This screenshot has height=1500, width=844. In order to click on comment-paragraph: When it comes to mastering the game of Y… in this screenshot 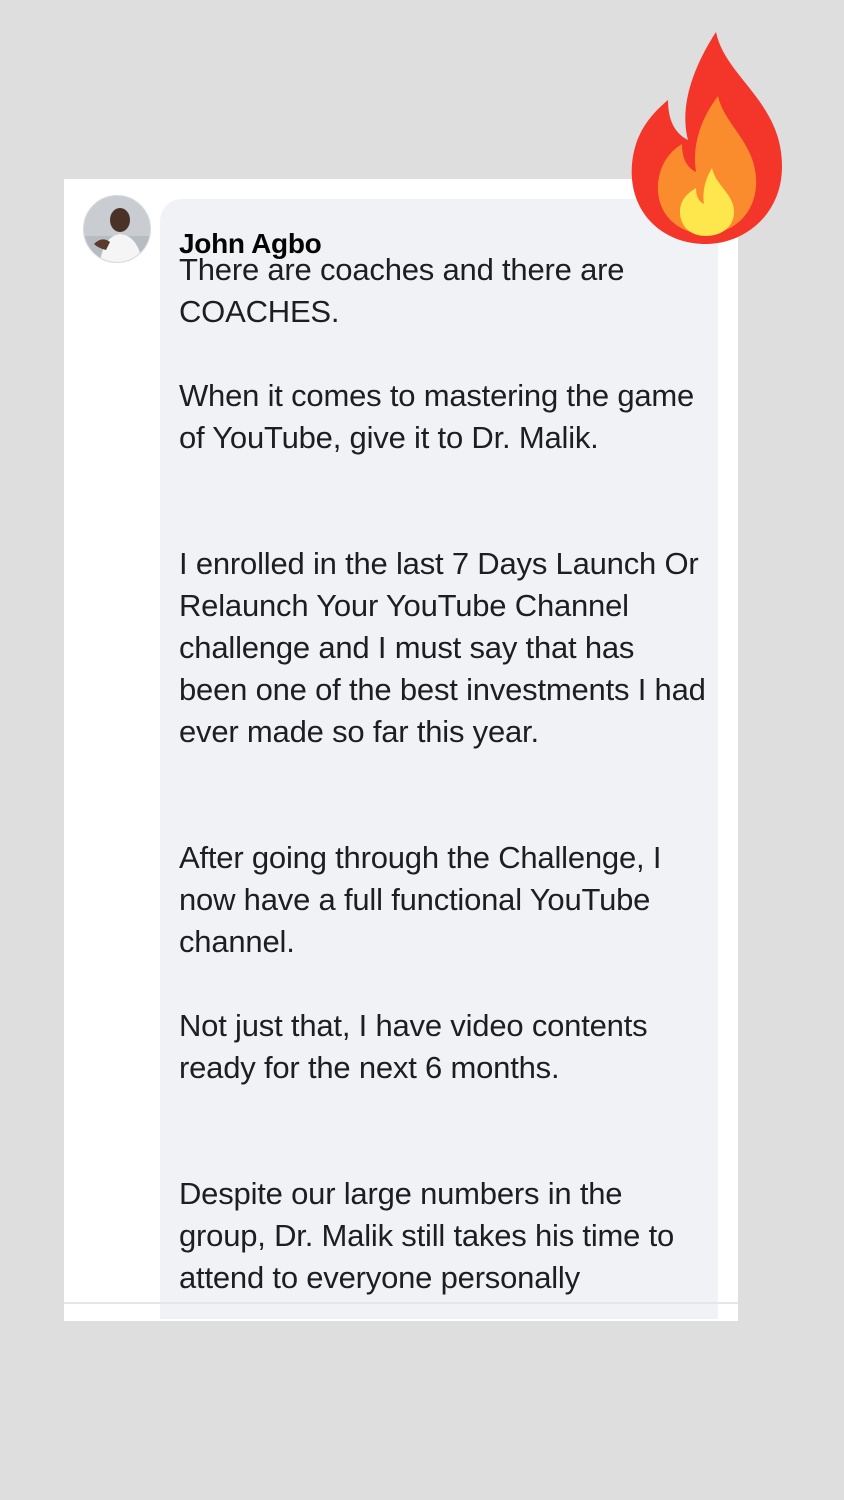, I will do `click(437, 416)`.